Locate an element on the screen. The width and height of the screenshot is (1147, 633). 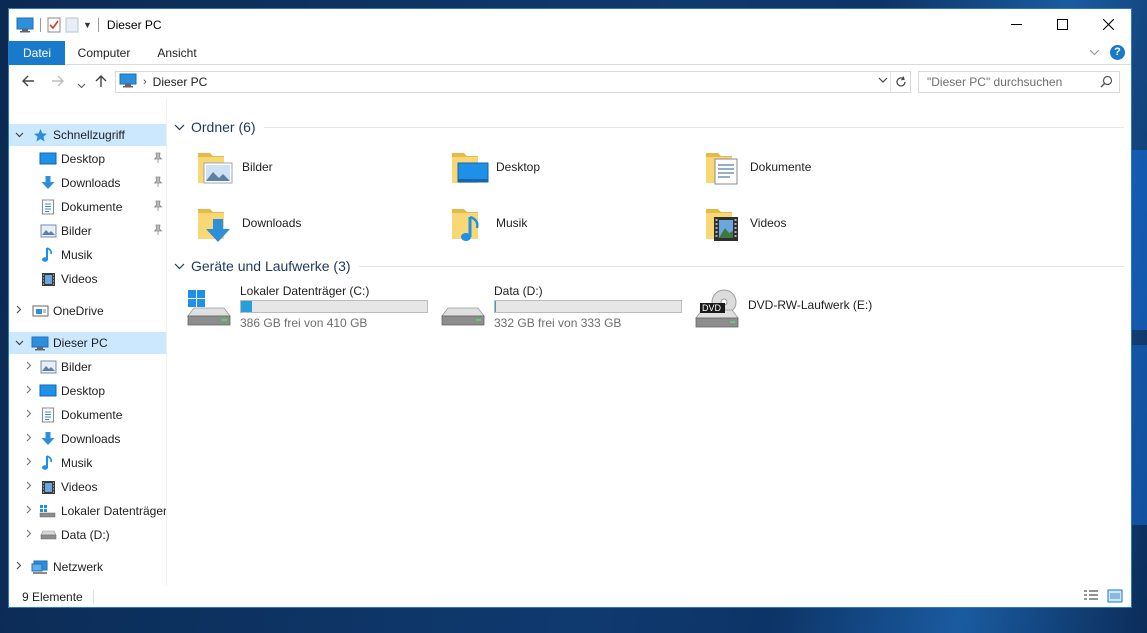
drive-item-e: DVD DVD-RW-Laufwerk (E:) is located at coordinates (801, 305).